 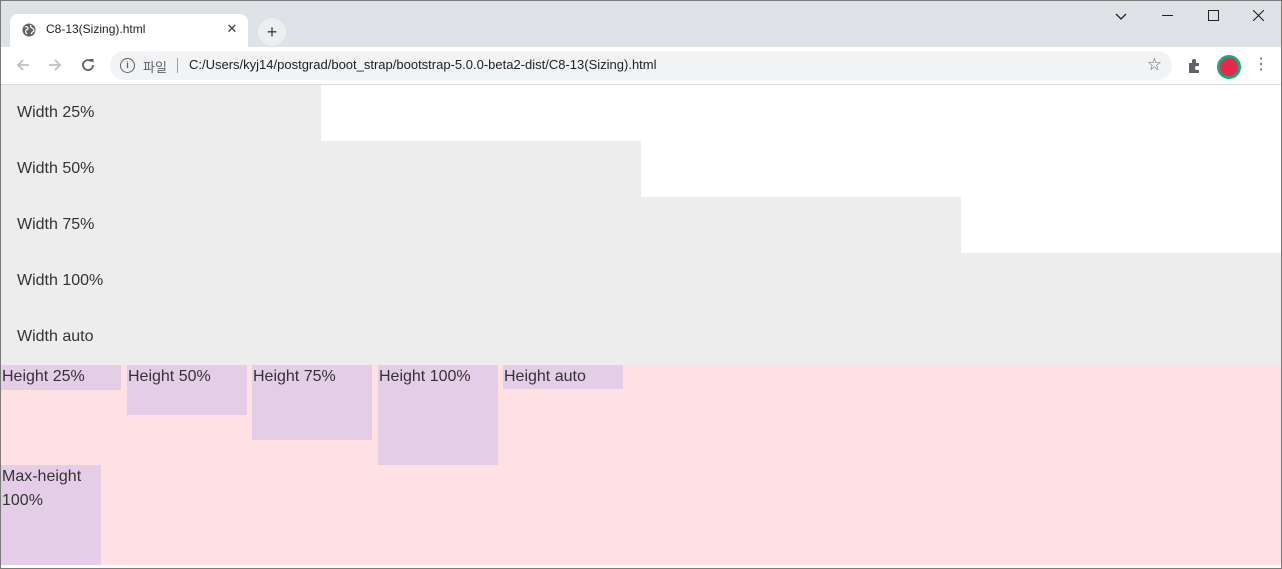 I want to click on chevron-down-icon, so click(x=1121, y=16).